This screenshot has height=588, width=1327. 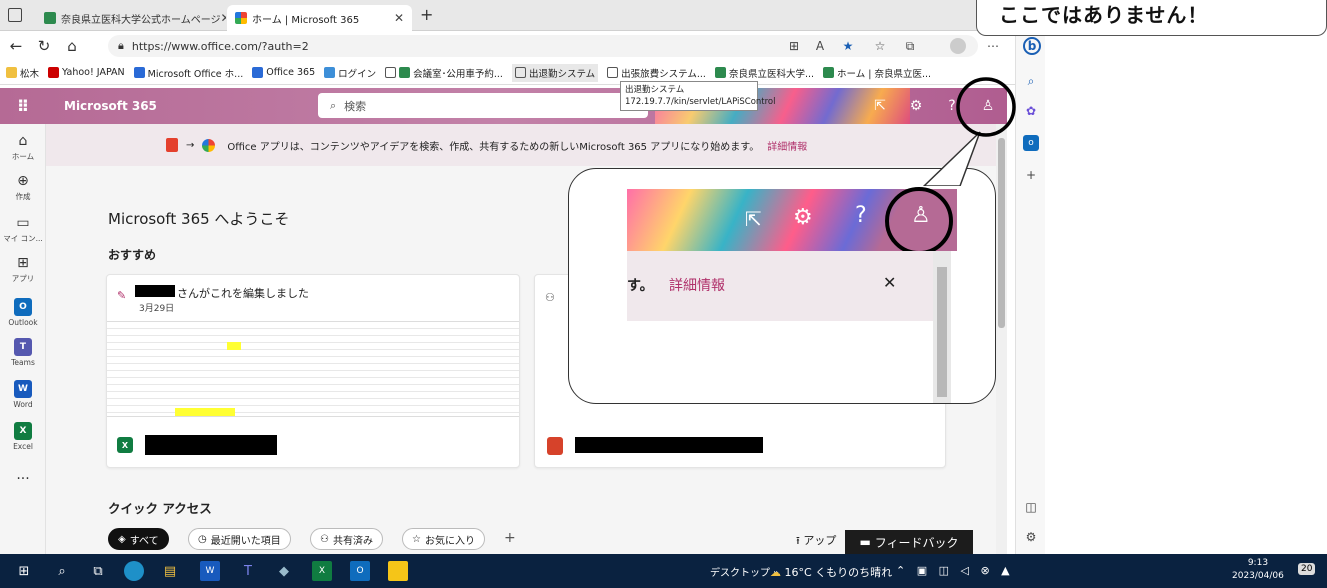 I want to click on rail-create: ⊕ 作成, so click(x=23, y=187).